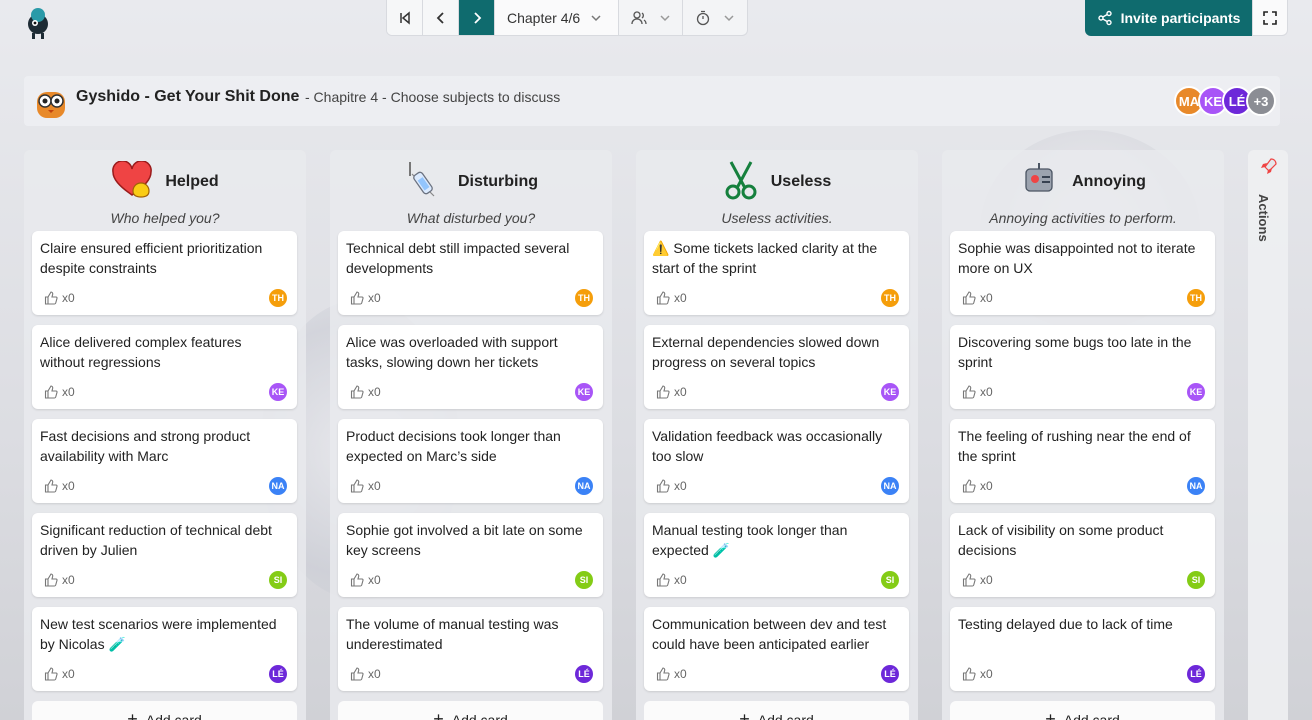  What do you see at coordinates (715, 17) in the screenshot?
I see `timer-dropdown` at bounding box center [715, 17].